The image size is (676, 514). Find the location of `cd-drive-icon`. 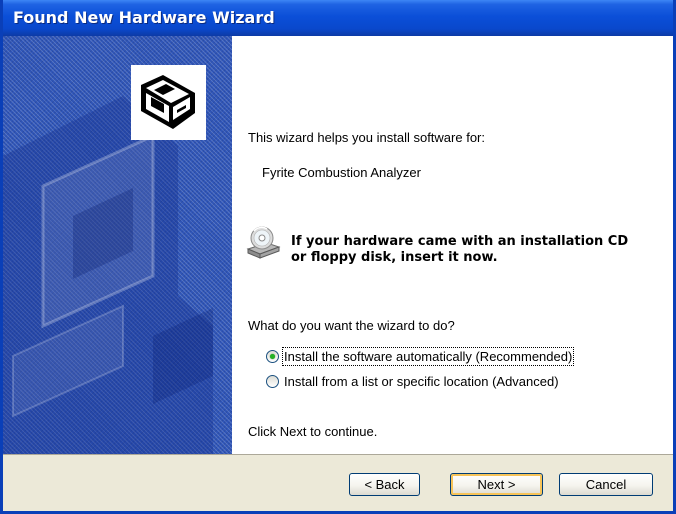

cd-drive-icon is located at coordinates (263, 243).